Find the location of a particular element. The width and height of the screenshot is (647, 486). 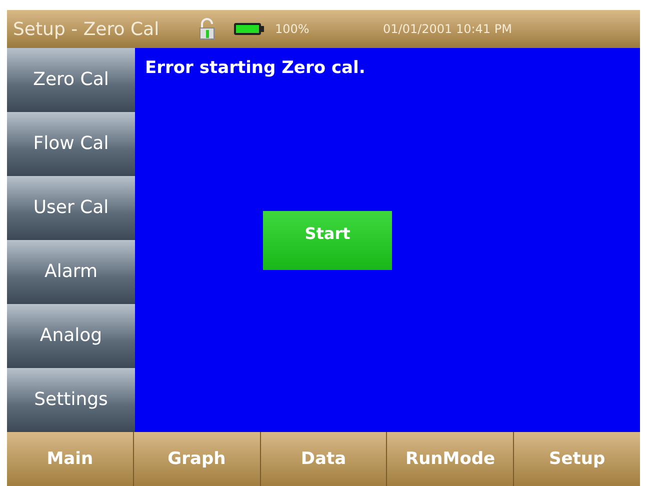

sidebar-button: Analog is located at coordinates (71, 336).